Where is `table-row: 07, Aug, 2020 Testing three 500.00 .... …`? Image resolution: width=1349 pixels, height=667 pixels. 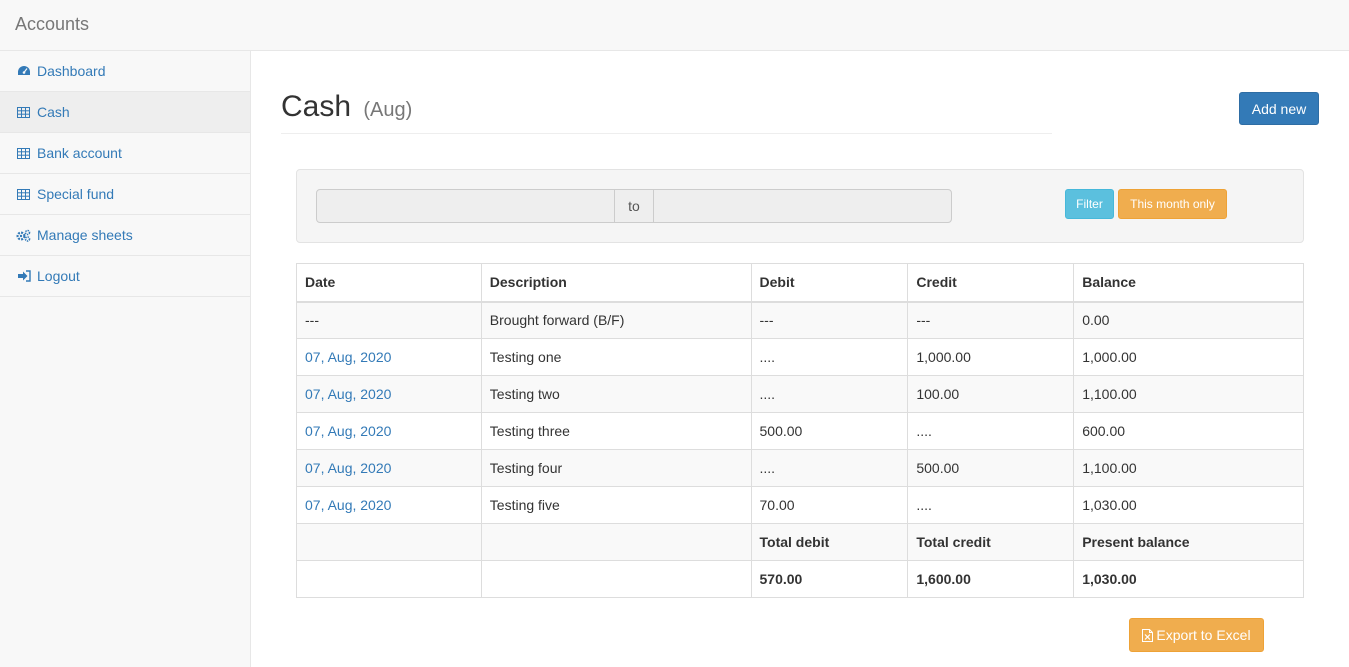
table-row: 07, Aug, 2020 Testing three 500.00 .... … is located at coordinates (800, 431).